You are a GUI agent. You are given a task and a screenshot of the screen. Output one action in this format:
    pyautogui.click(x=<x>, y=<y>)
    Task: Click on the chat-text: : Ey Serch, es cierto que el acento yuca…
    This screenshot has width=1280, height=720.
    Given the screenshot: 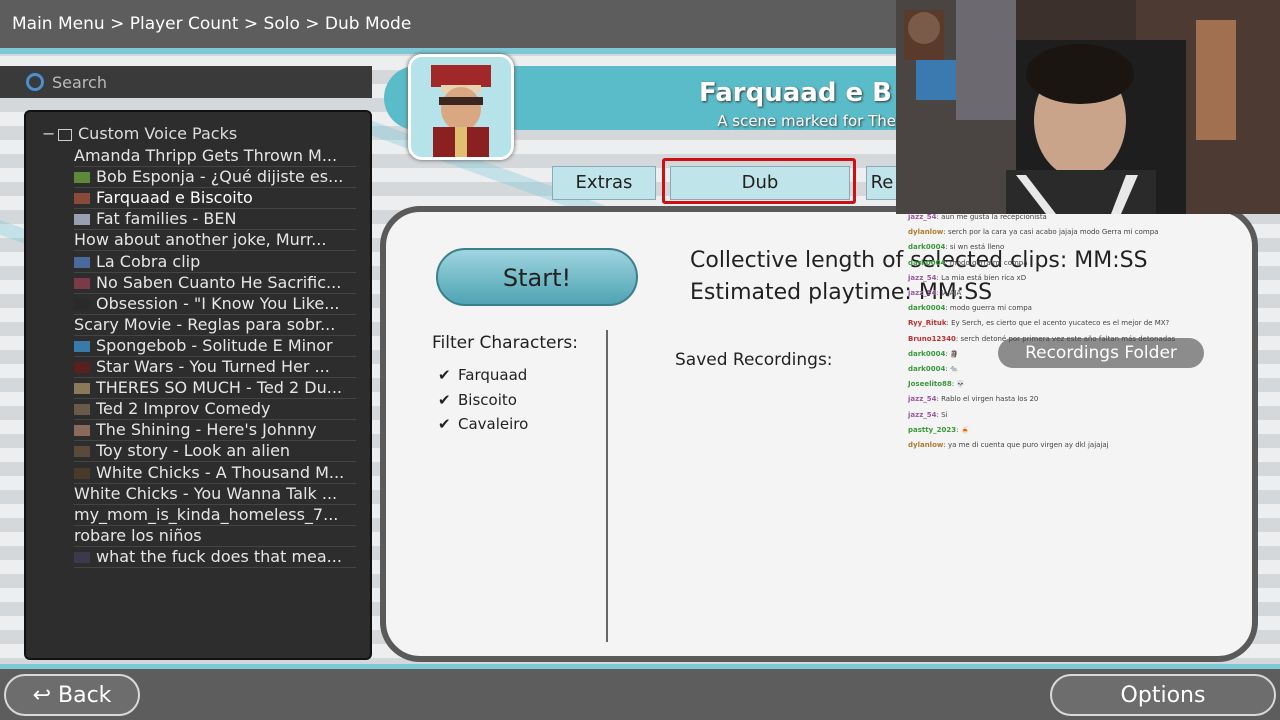 What is the action you would take?
    pyautogui.click(x=1058, y=323)
    